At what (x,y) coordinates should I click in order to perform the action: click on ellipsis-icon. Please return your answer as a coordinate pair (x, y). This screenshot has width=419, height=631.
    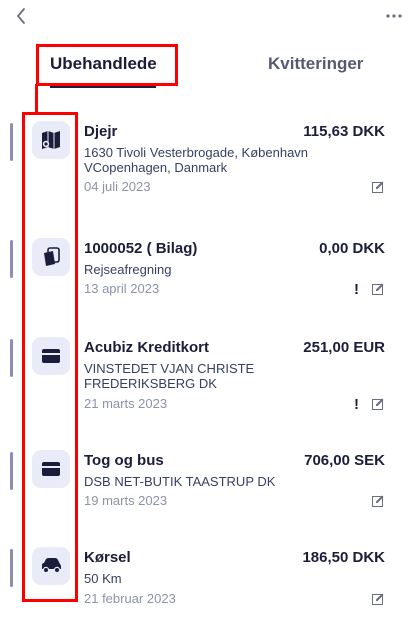
    Looking at the image, I should click on (394, 16).